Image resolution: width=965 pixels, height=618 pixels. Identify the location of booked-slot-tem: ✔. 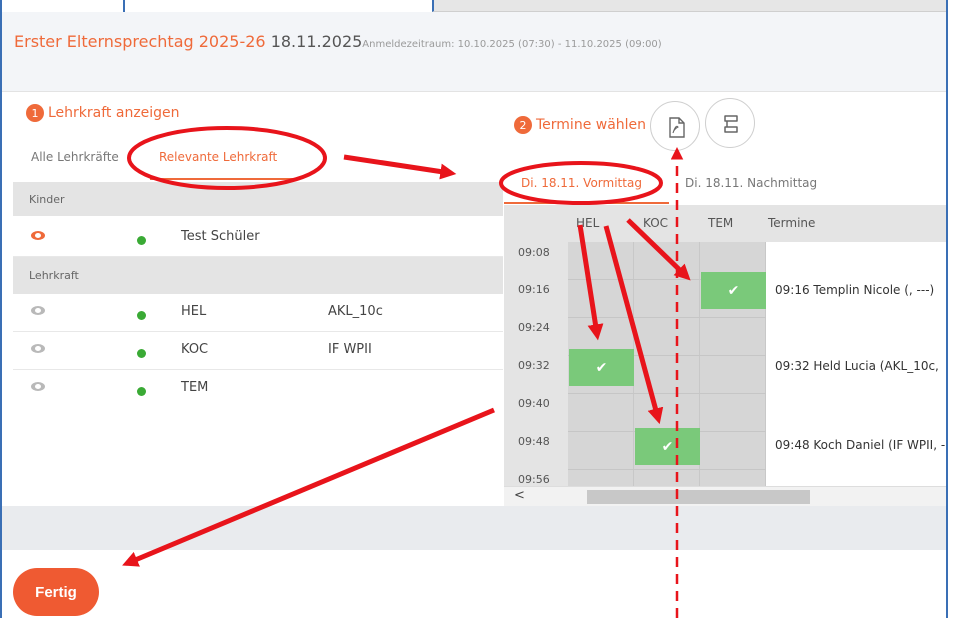
(733, 290).